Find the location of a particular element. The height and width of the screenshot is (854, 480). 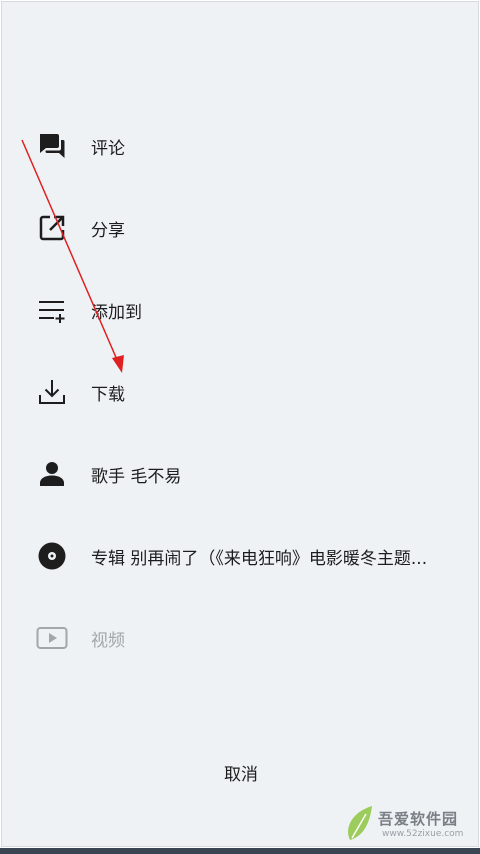

menu-item-label: 评论 is located at coordinates (108, 148).